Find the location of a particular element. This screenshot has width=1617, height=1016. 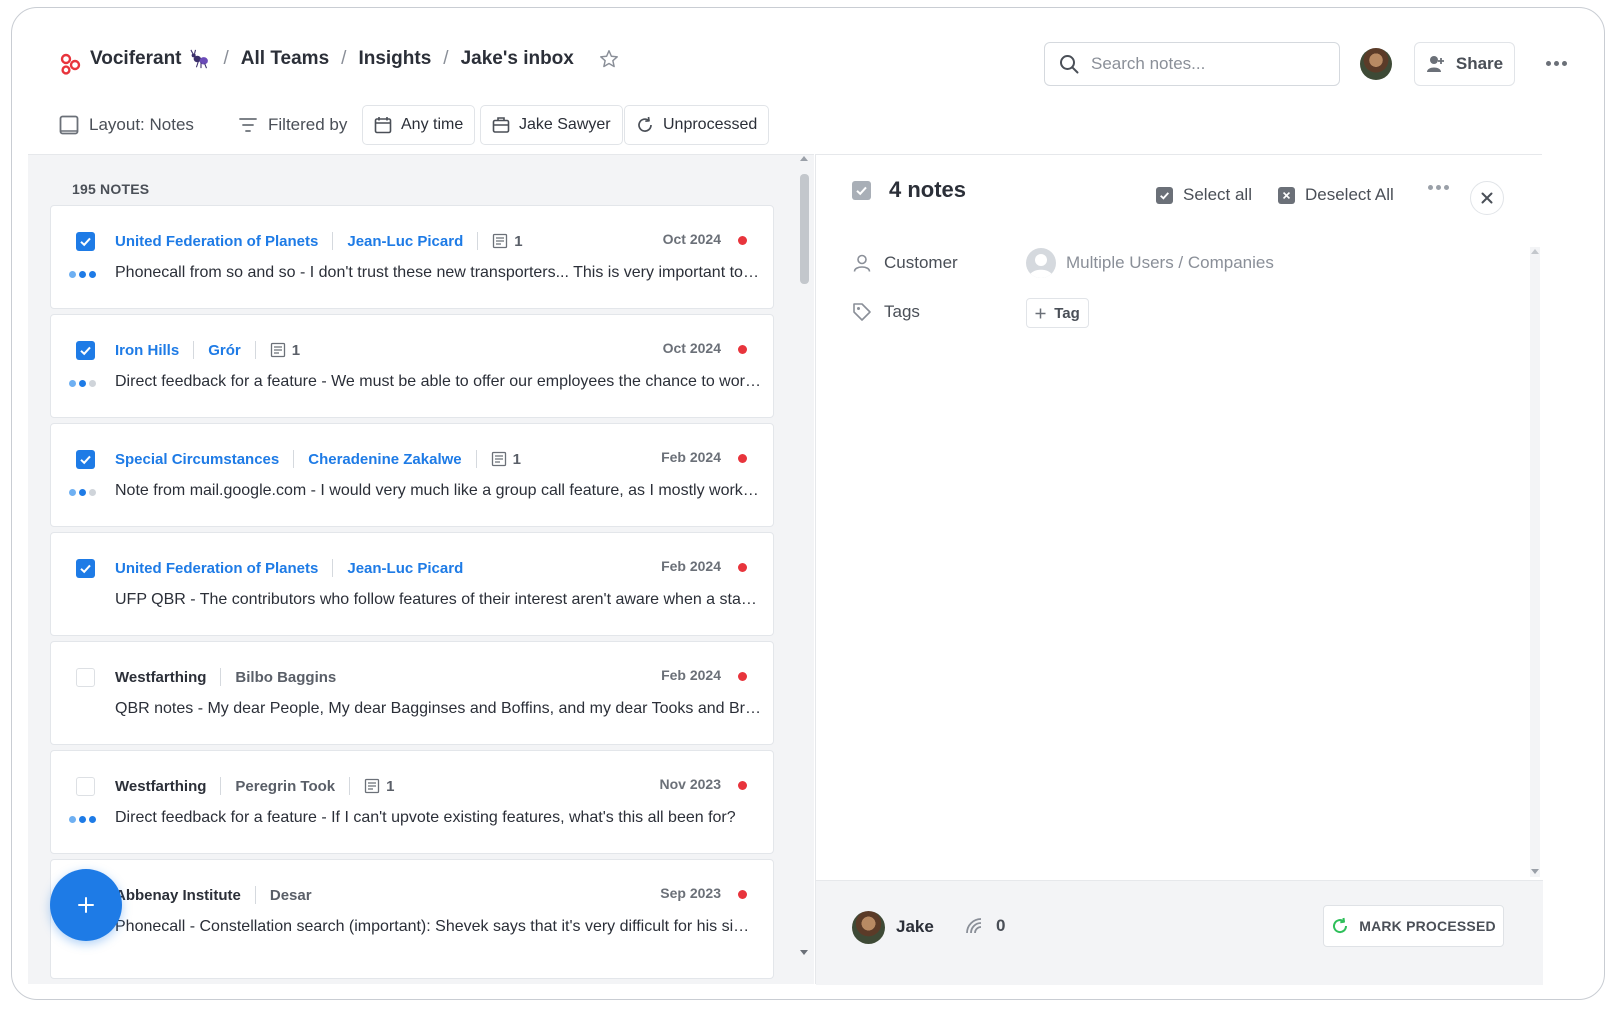

layout-toggle: Layout: Notes is located at coordinates (126, 125).